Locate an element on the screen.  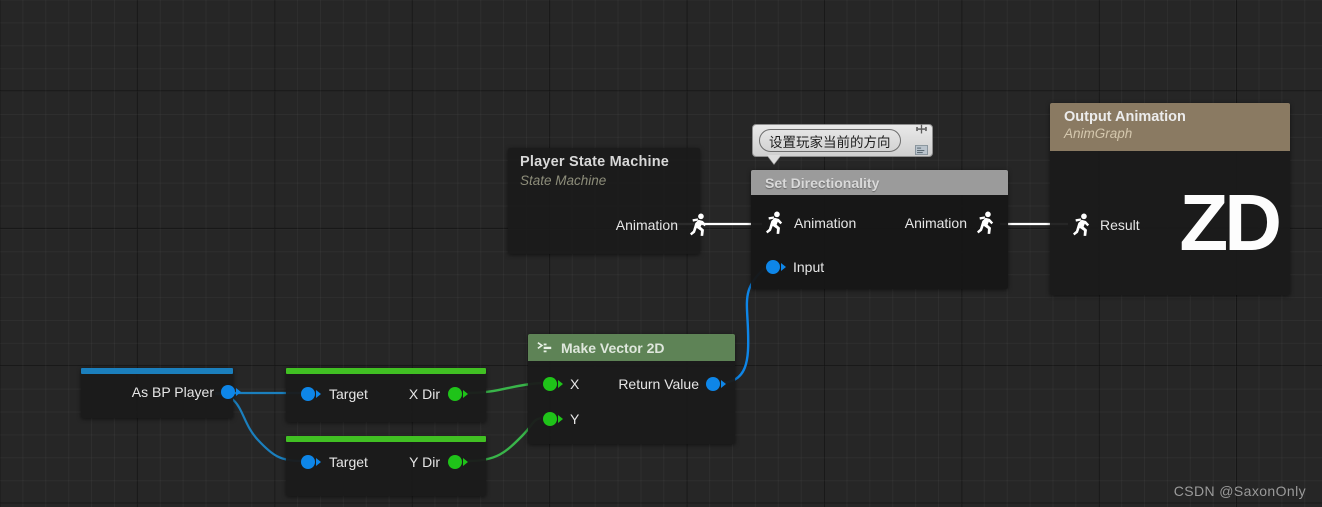
input-pin-y: Y is located at coordinates (561, 419).